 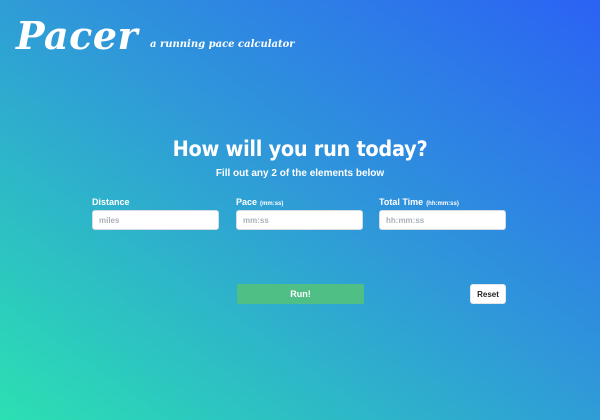 I want to click on pace-input, so click(x=299, y=220).